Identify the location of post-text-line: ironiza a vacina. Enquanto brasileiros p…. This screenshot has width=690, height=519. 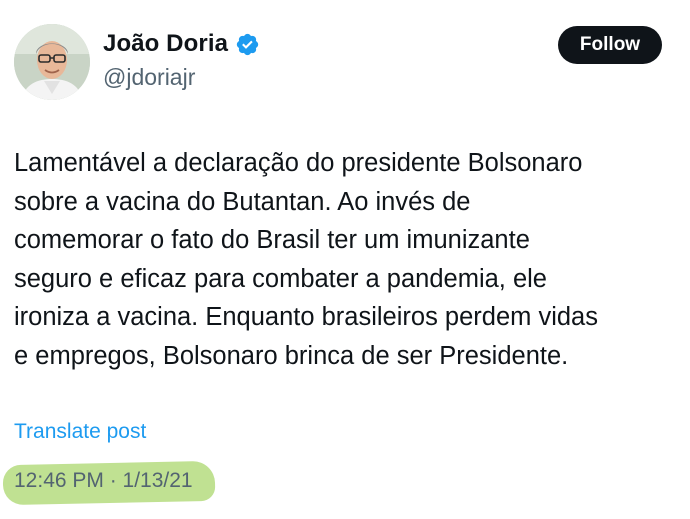
(306, 317).